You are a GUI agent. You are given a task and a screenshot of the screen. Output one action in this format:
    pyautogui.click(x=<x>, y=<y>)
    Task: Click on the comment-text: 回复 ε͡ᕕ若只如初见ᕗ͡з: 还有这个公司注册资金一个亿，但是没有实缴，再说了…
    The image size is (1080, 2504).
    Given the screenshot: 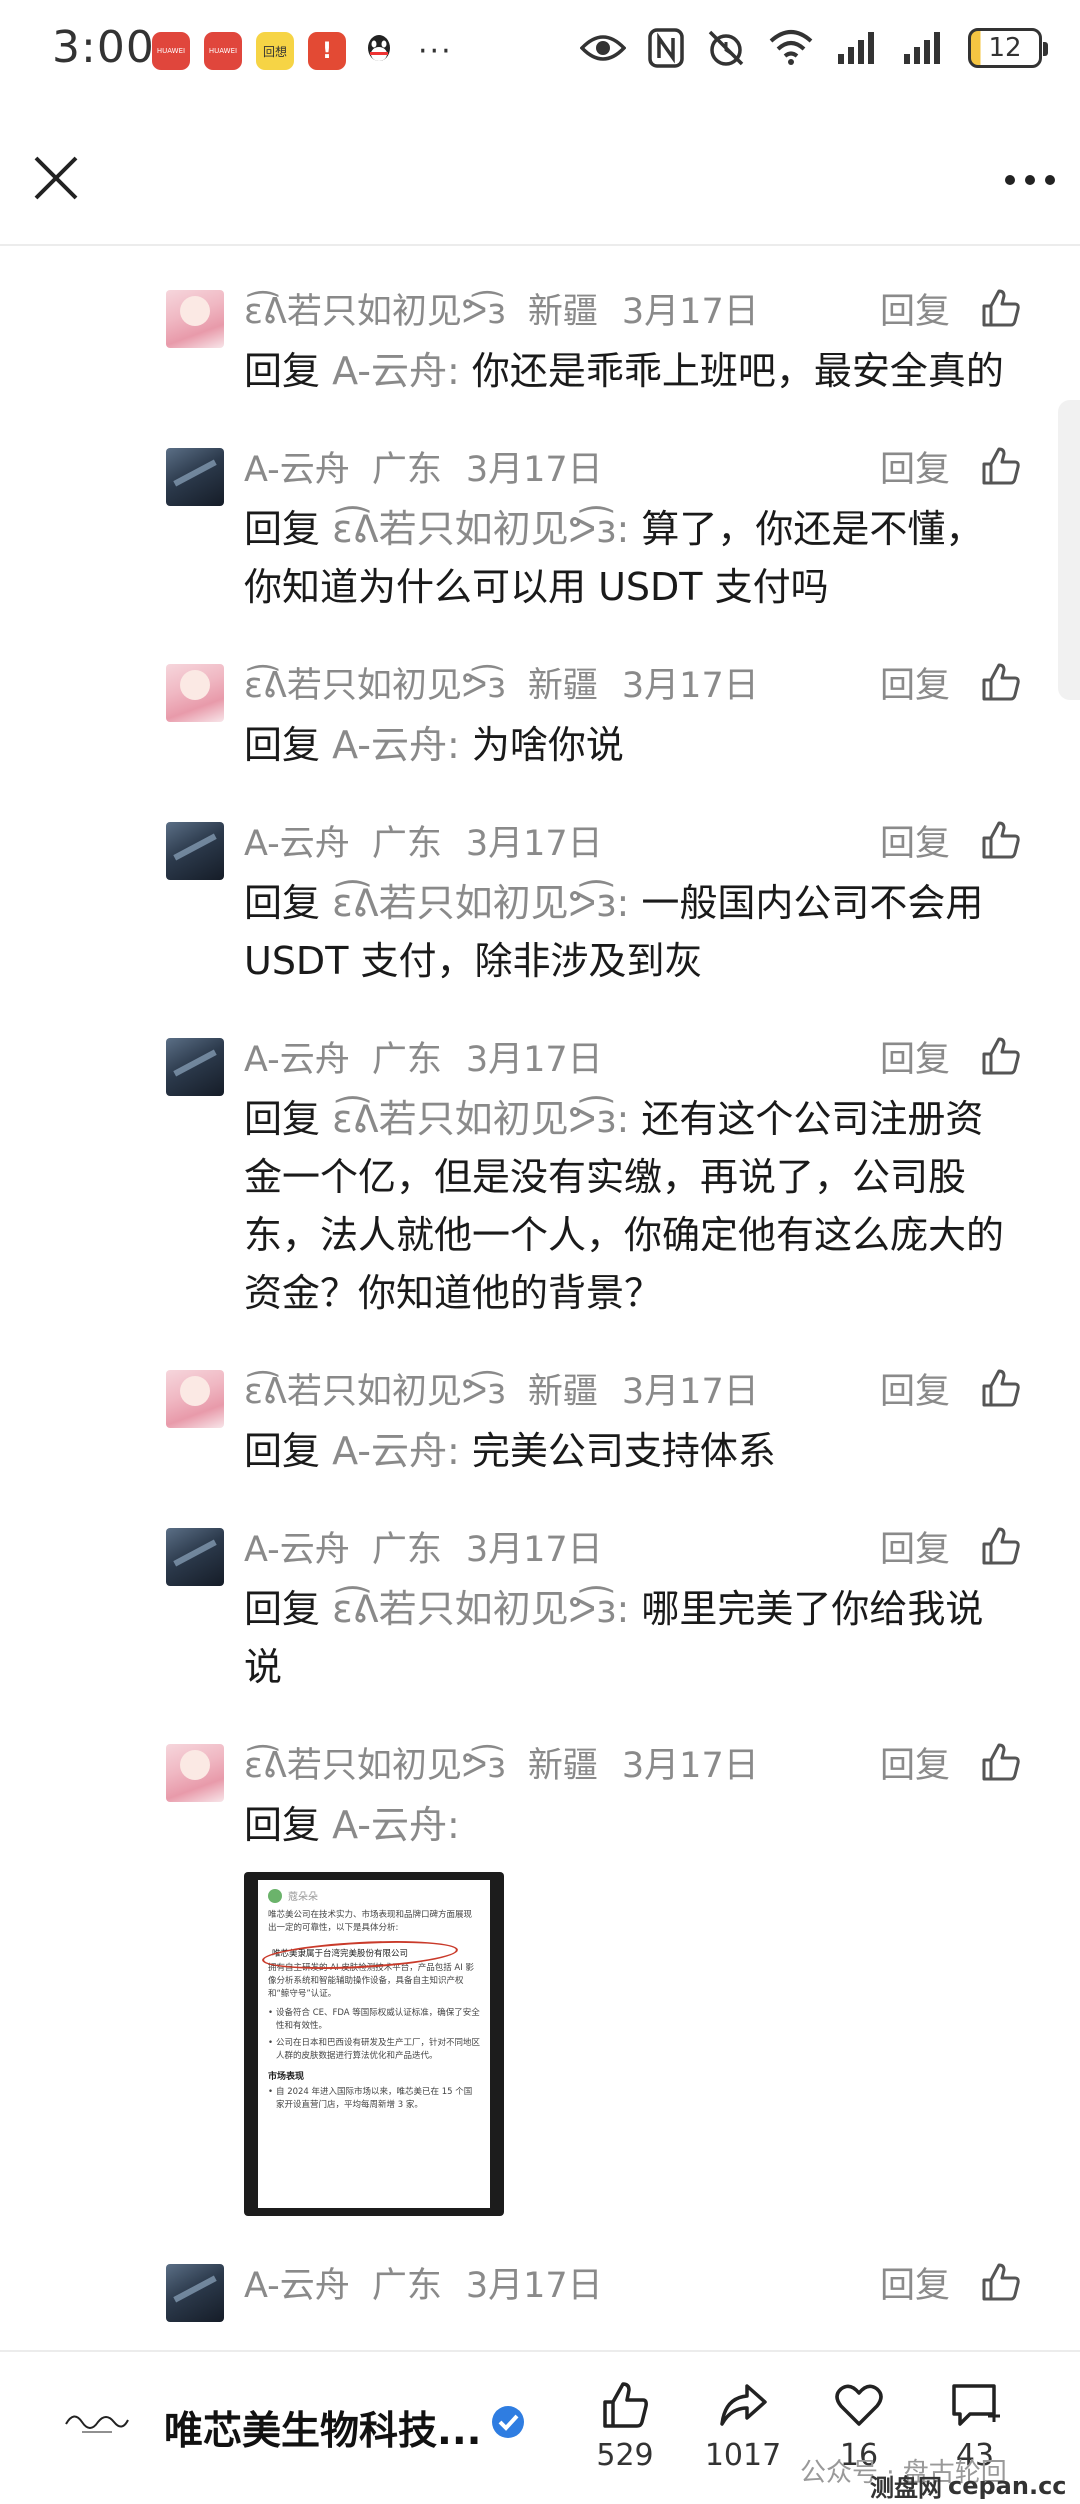 What is the action you would take?
    pyautogui.click(x=627, y=1206)
    